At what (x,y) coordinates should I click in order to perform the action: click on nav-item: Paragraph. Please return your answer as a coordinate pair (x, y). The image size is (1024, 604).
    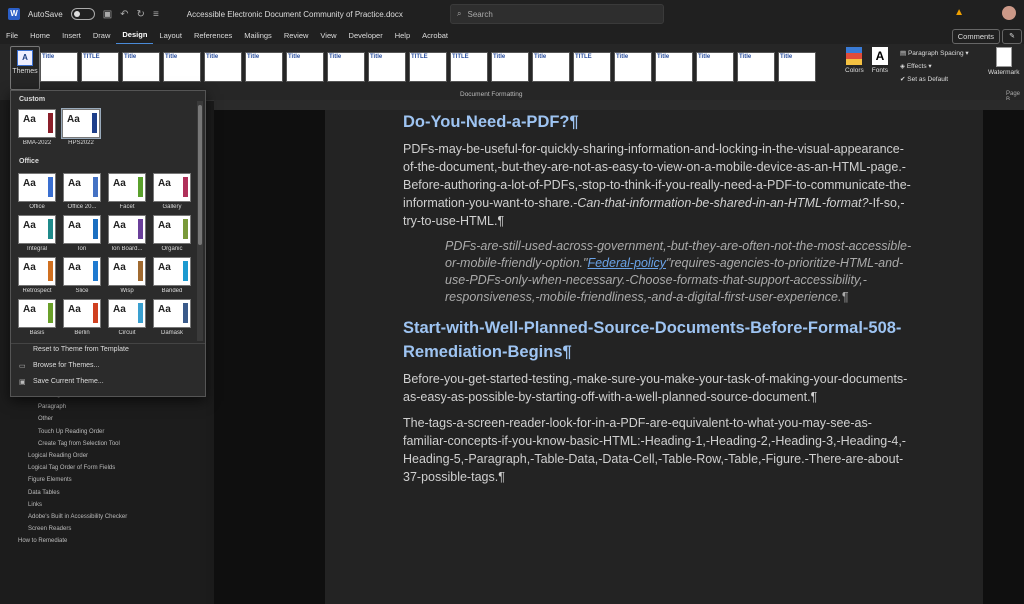
    Looking at the image, I should click on (72, 407).